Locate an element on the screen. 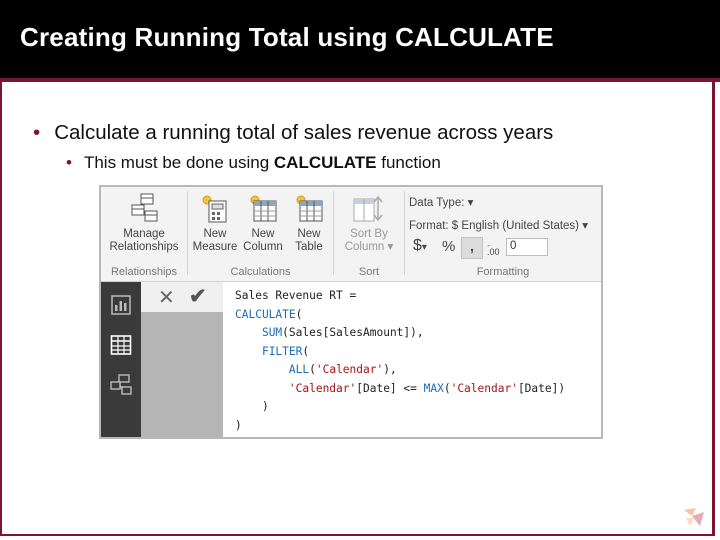  code-text: [Date] <= is located at coordinates (390, 388).